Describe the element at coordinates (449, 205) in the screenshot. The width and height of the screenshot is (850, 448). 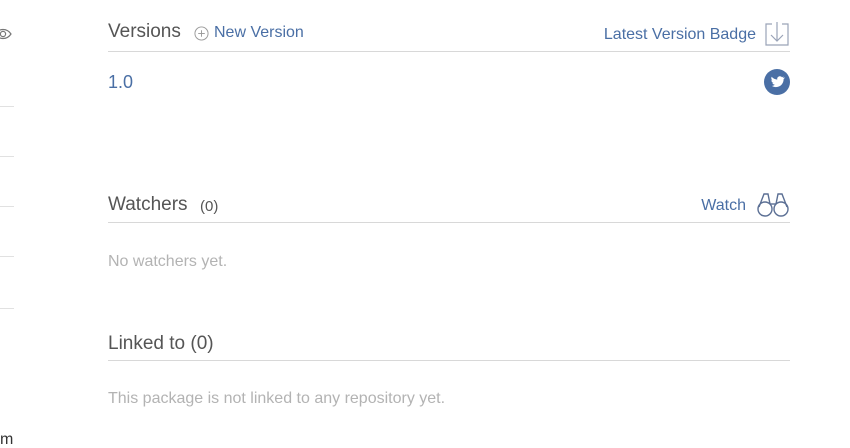
I see `watchers-header: Watchers (0) Watch` at that location.